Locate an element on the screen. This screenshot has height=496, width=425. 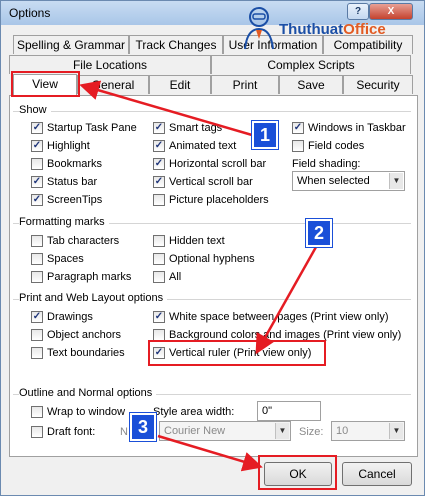
draft-font-select: Courier New ▼ is located at coordinates (225, 431).